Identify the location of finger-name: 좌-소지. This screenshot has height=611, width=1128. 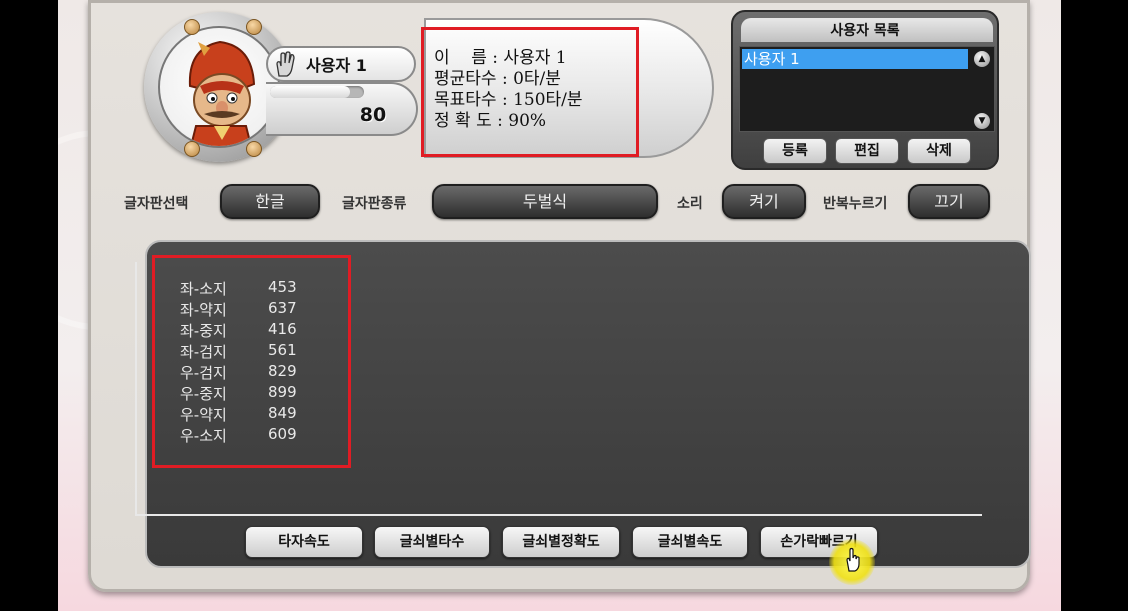
(203, 289).